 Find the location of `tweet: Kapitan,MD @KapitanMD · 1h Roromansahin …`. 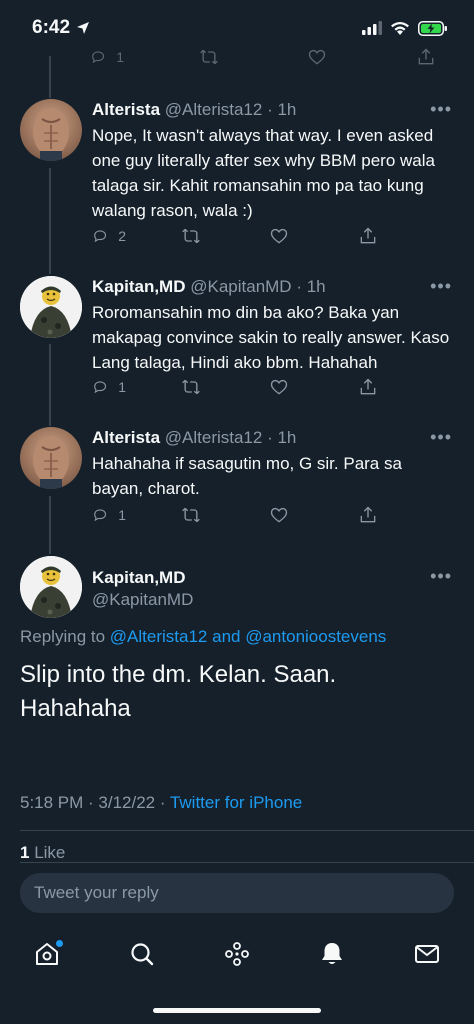

tweet: Kapitan,MD @KapitanMD · 1h Roromansahin … is located at coordinates (237, 338).